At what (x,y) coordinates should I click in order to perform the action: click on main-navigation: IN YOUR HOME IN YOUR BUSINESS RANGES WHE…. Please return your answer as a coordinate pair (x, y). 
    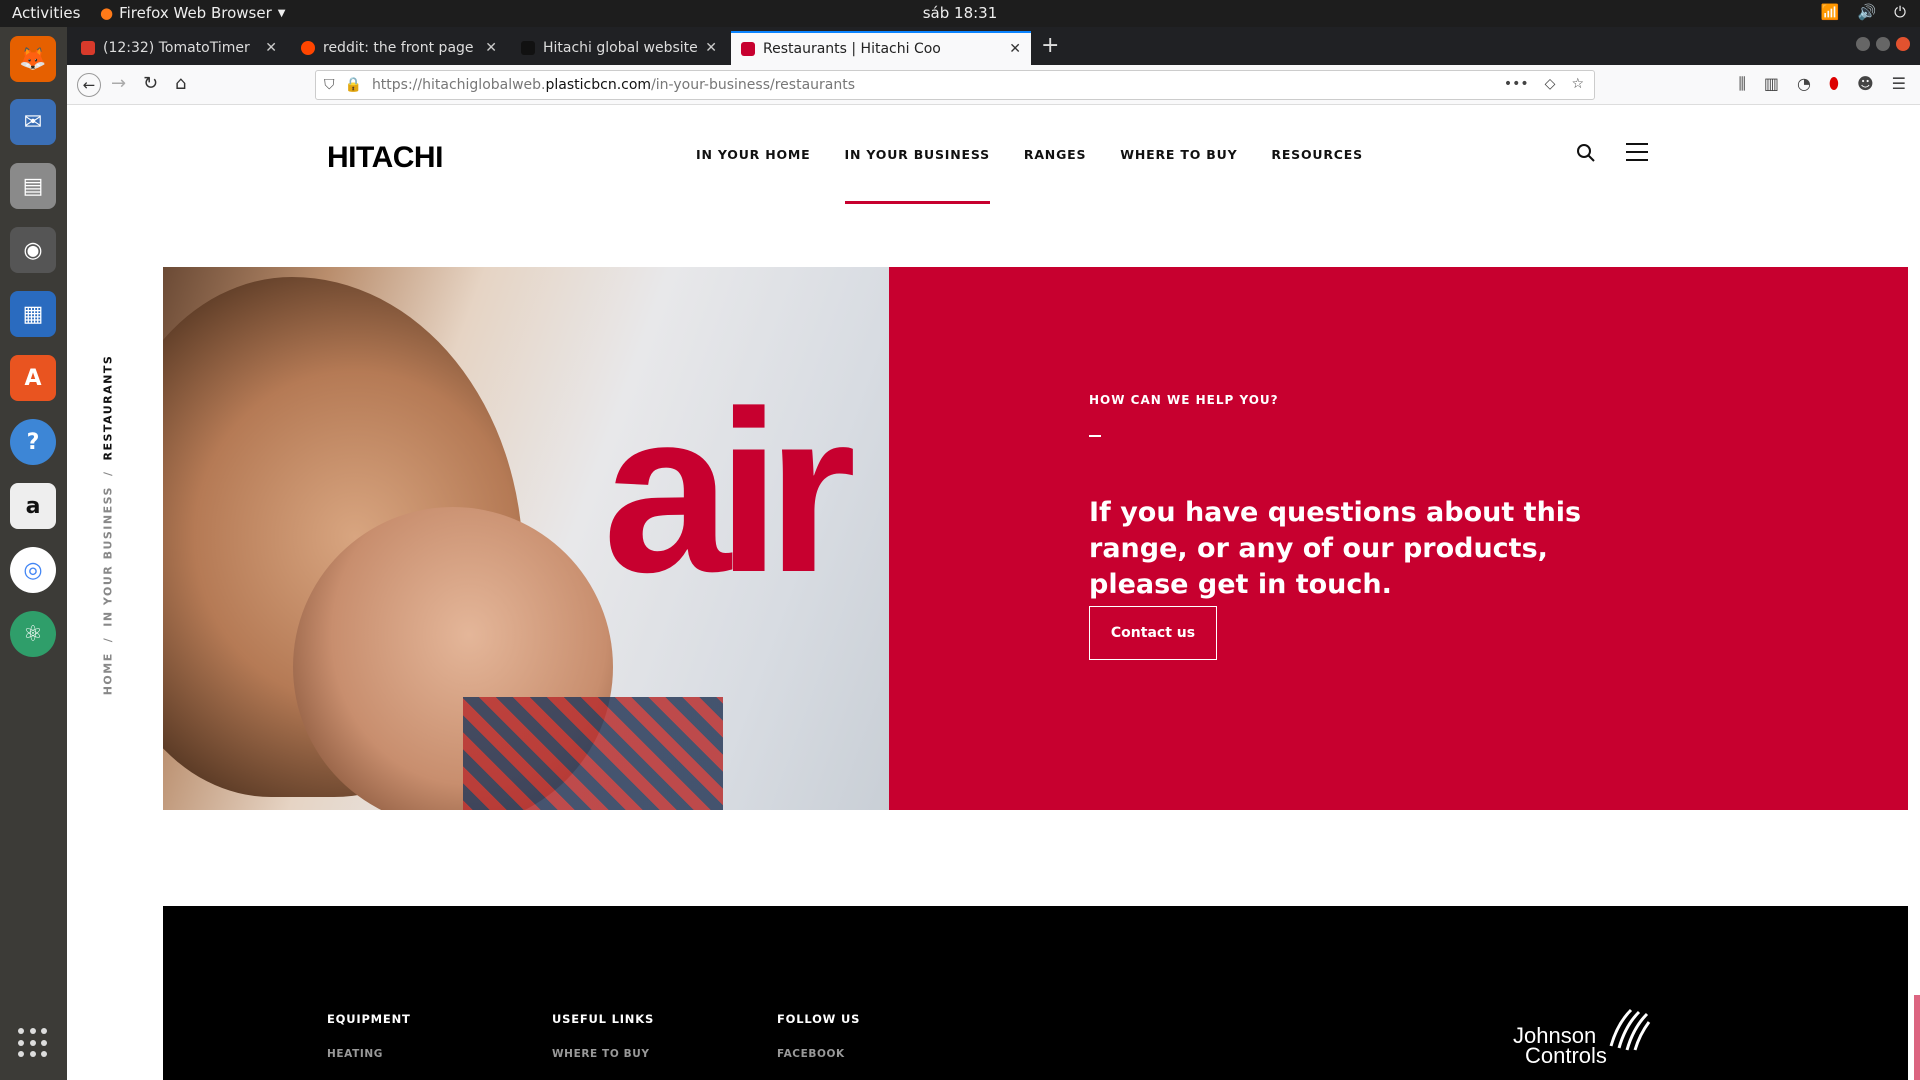
    Looking at the image, I should click on (1029, 175).